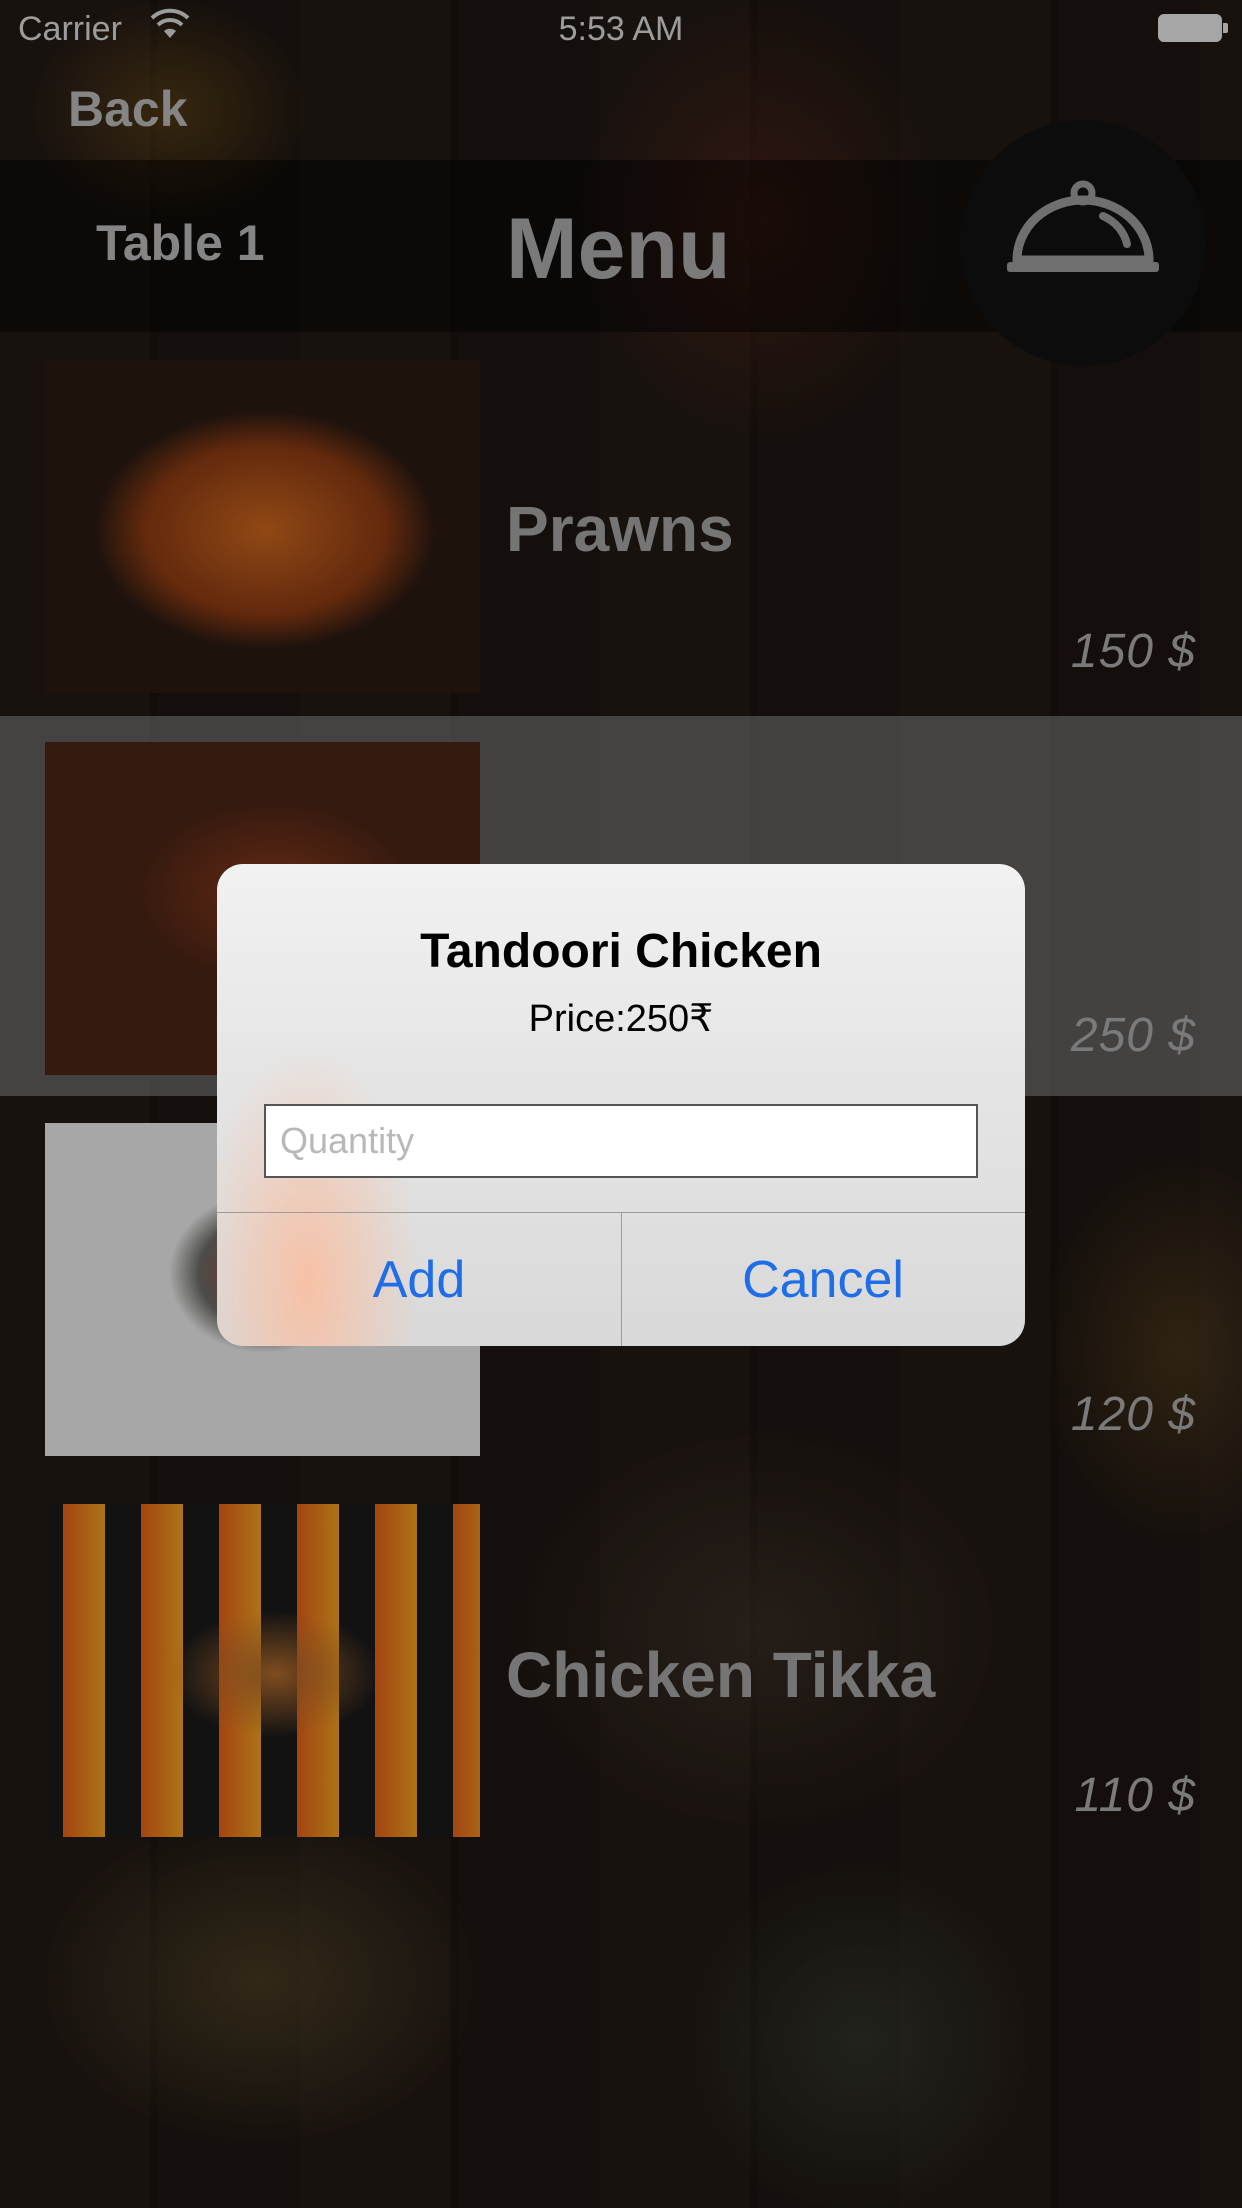  I want to click on add-button: Add, so click(419, 1279).